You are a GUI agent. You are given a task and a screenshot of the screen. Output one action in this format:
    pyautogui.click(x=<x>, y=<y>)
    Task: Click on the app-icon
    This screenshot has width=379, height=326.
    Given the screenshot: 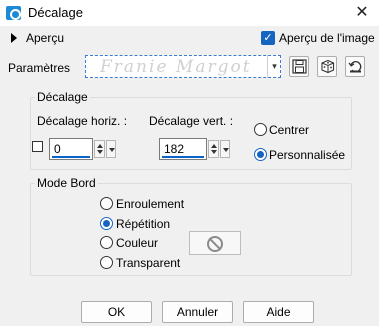 What is the action you would take?
    pyautogui.click(x=13, y=13)
    